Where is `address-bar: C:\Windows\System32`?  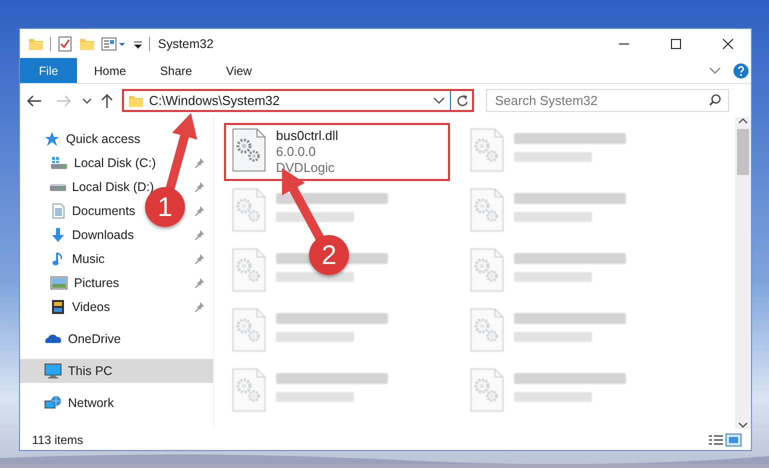 address-bar: C:\Windows\System32 is located at coordinates (298, 100).